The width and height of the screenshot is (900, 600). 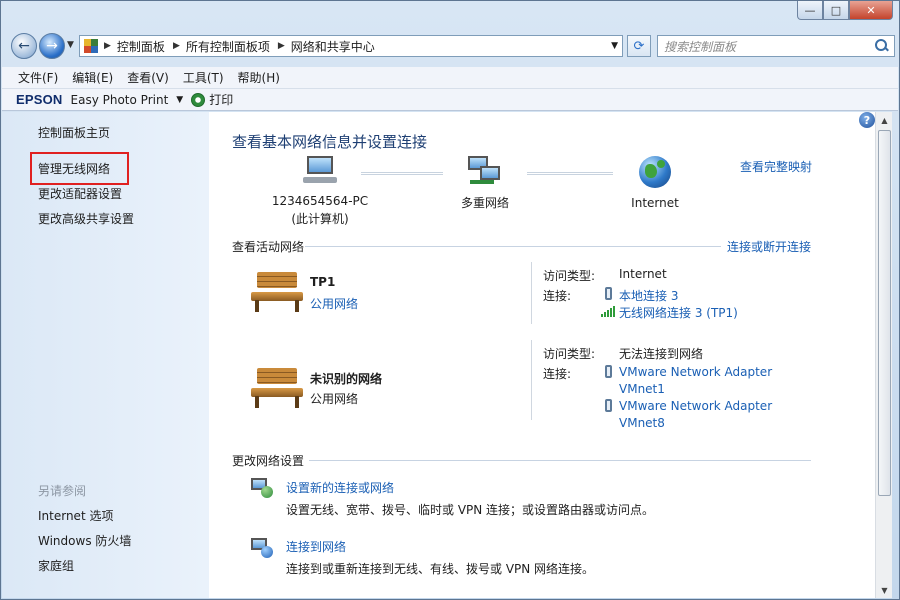 What do you see at coordinates (470, 510) in the screenshot?
I see `task-description: 设置无线、宽带、拨号、临时或 VPN 连接；或设置路由器或访问点。` at bounding box center [470, 510].